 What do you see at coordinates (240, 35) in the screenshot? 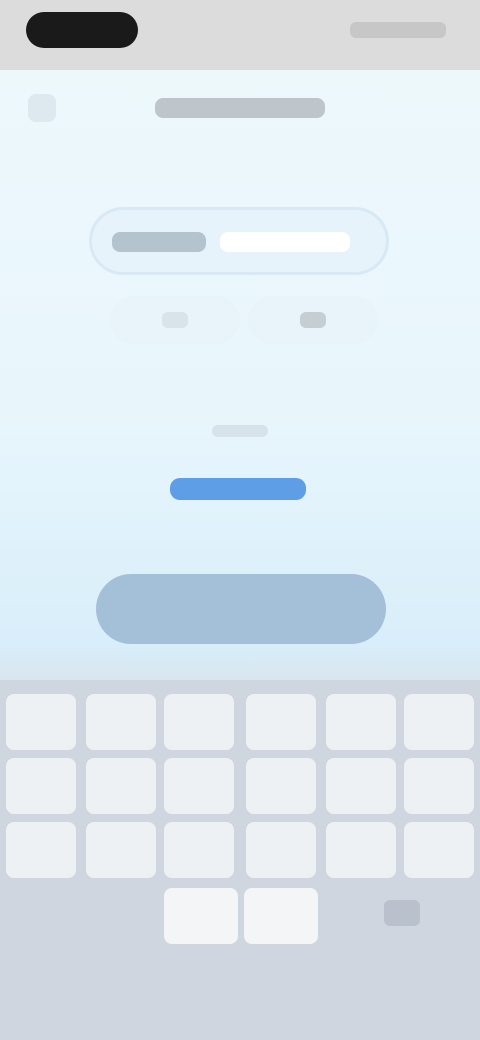
I see `status-bar` at bounding box center [240, 35].